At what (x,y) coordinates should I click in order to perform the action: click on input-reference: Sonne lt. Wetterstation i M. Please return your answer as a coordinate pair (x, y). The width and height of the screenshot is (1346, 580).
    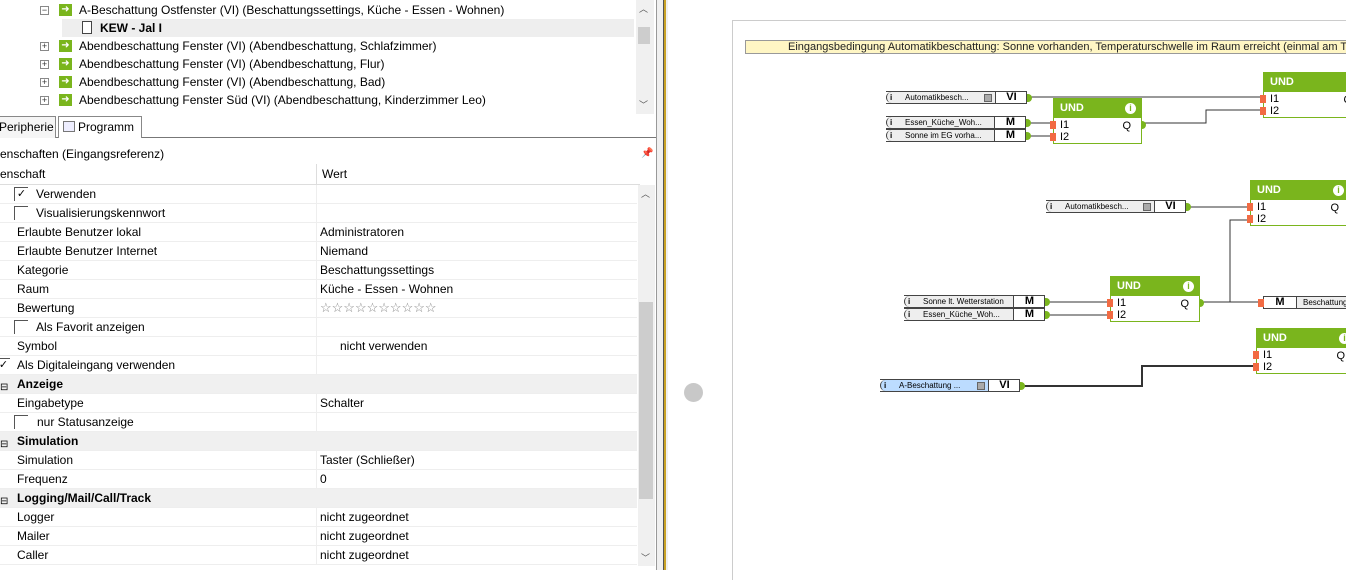
    Looking at the image, I should click on (977, 301).